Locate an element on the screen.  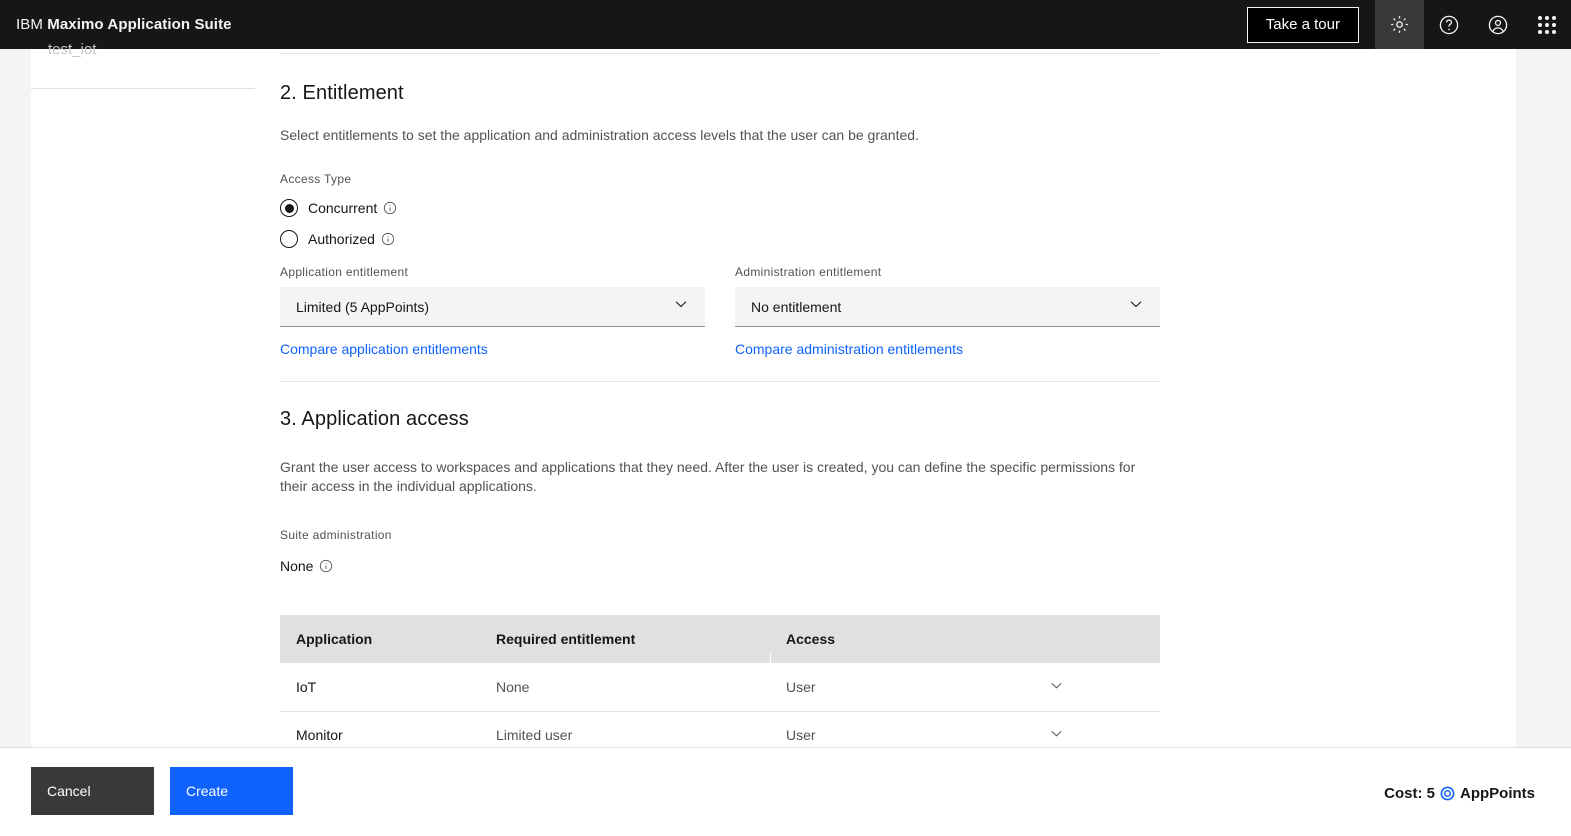
application-entitlement-value: Limited (5 AppPoints) is located at coordinates (363, 306).